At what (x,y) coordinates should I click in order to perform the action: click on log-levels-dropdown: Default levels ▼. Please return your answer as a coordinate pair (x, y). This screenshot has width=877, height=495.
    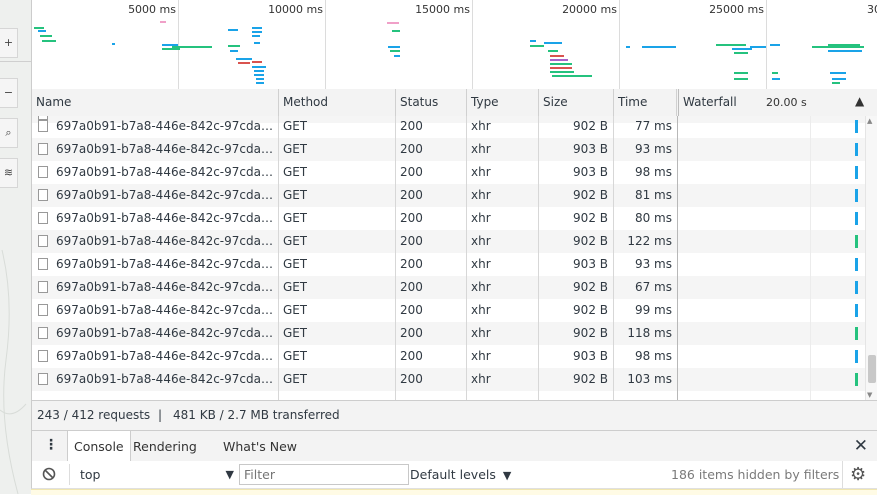
    Looking at the image, I should click on (460, 474).